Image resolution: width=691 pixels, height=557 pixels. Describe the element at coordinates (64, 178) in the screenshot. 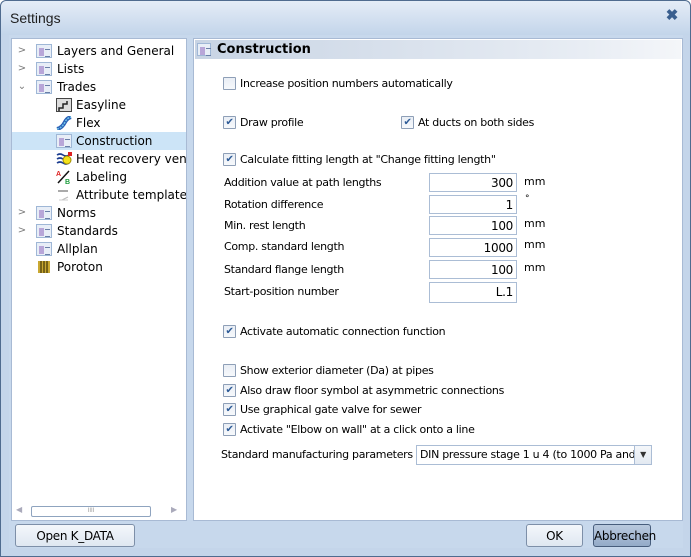

I see `labeling-icon: AB` at that location.